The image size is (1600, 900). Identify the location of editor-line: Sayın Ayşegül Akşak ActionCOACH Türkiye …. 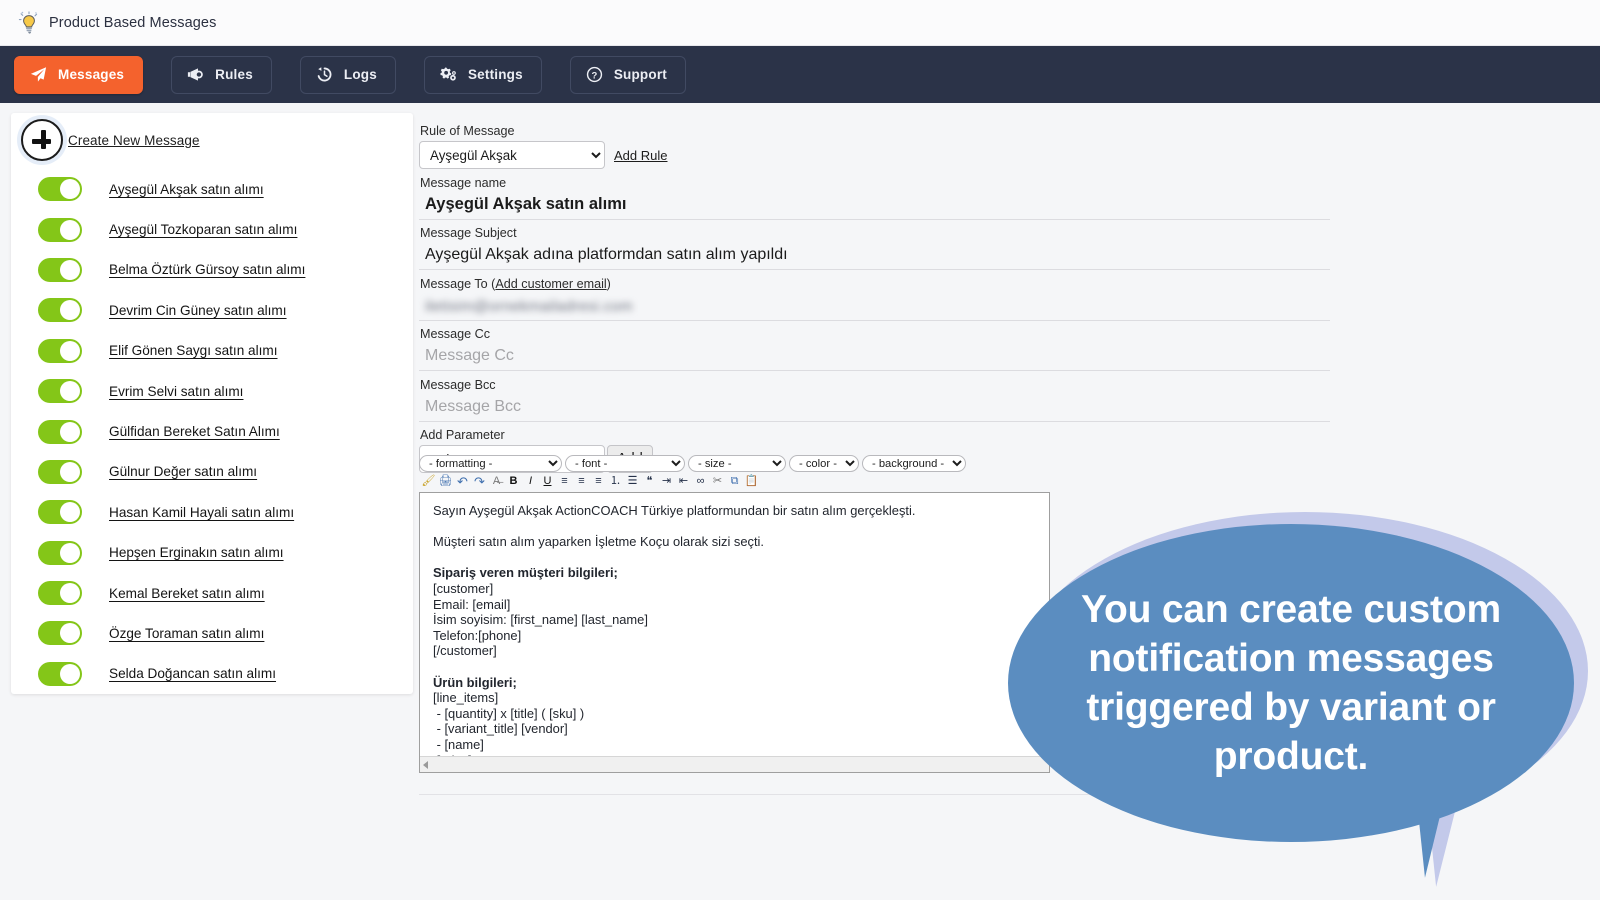
(674, 510).